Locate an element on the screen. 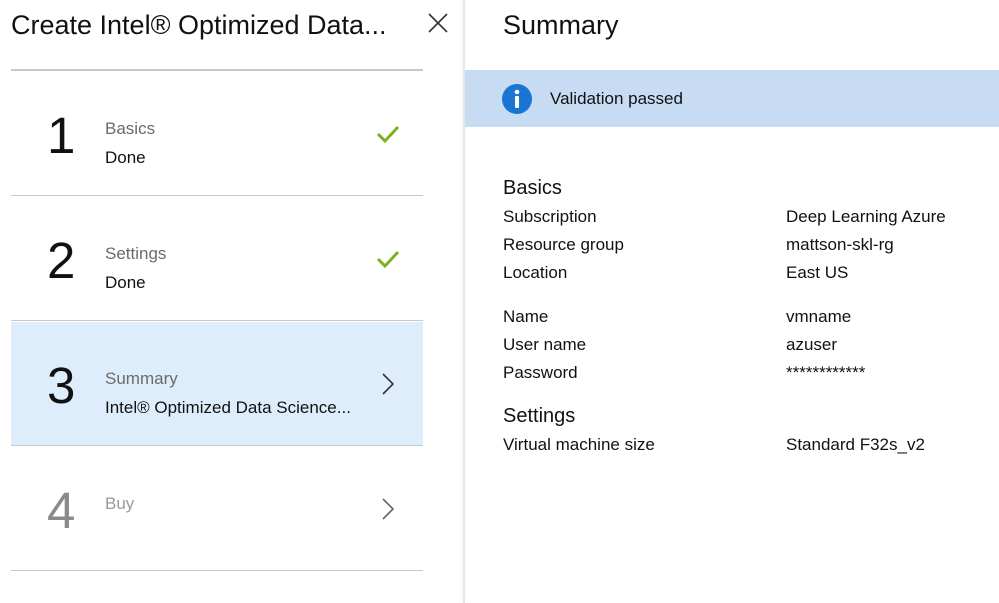 The width and height of the screenshot is (999, 603). close-button is located at coordinates (438, 23).